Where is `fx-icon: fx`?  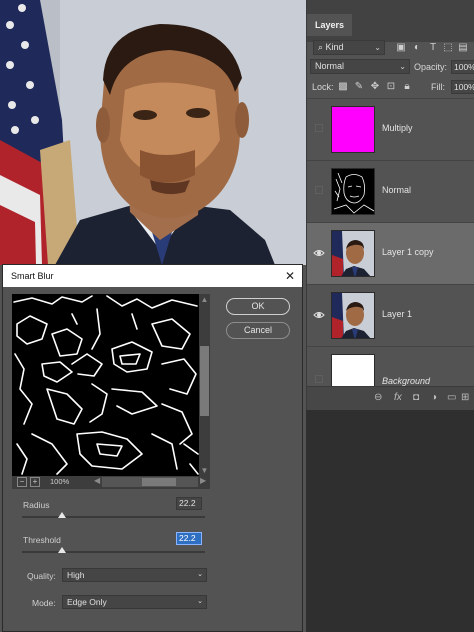 fx-icon: fx is located at coordinates (398, 397).